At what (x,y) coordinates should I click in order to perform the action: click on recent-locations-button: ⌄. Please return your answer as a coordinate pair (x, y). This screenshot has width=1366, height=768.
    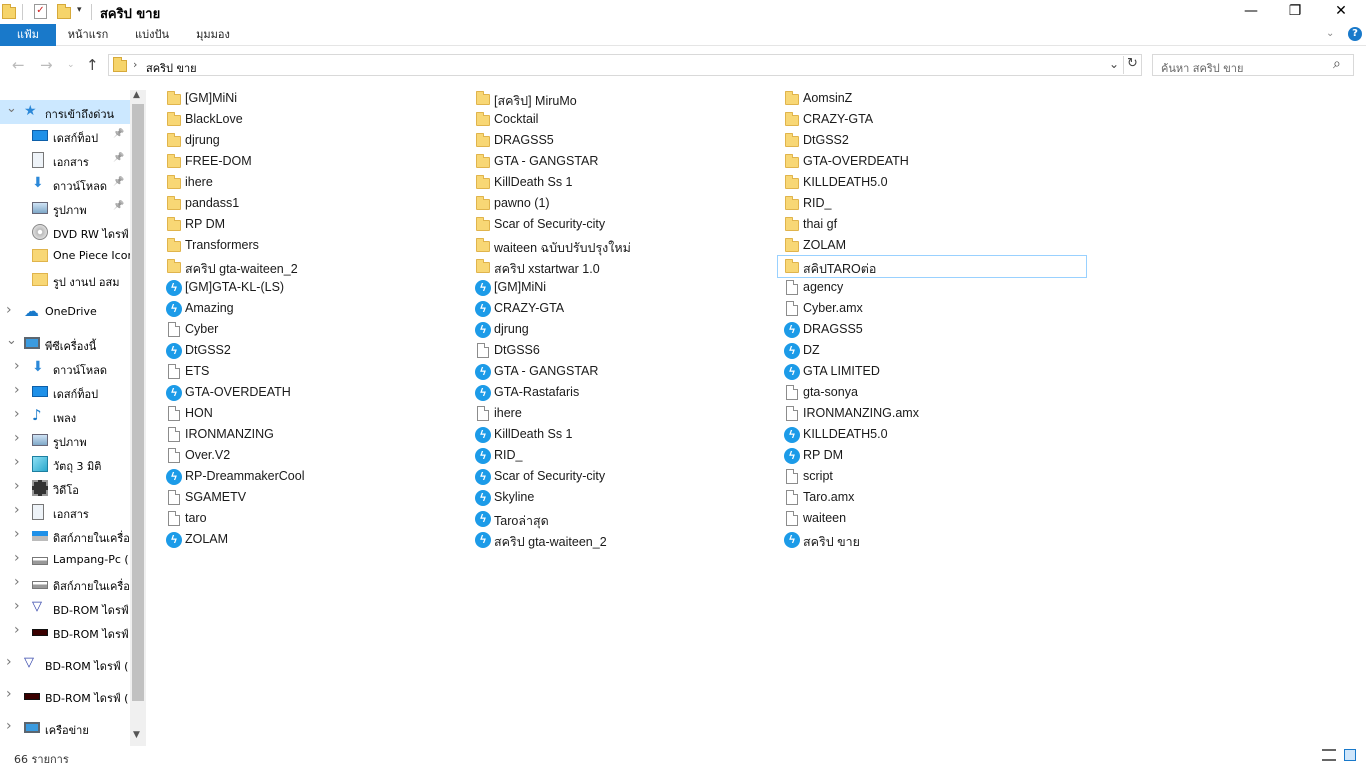
    Looking at the image, I should click on (71, 65).